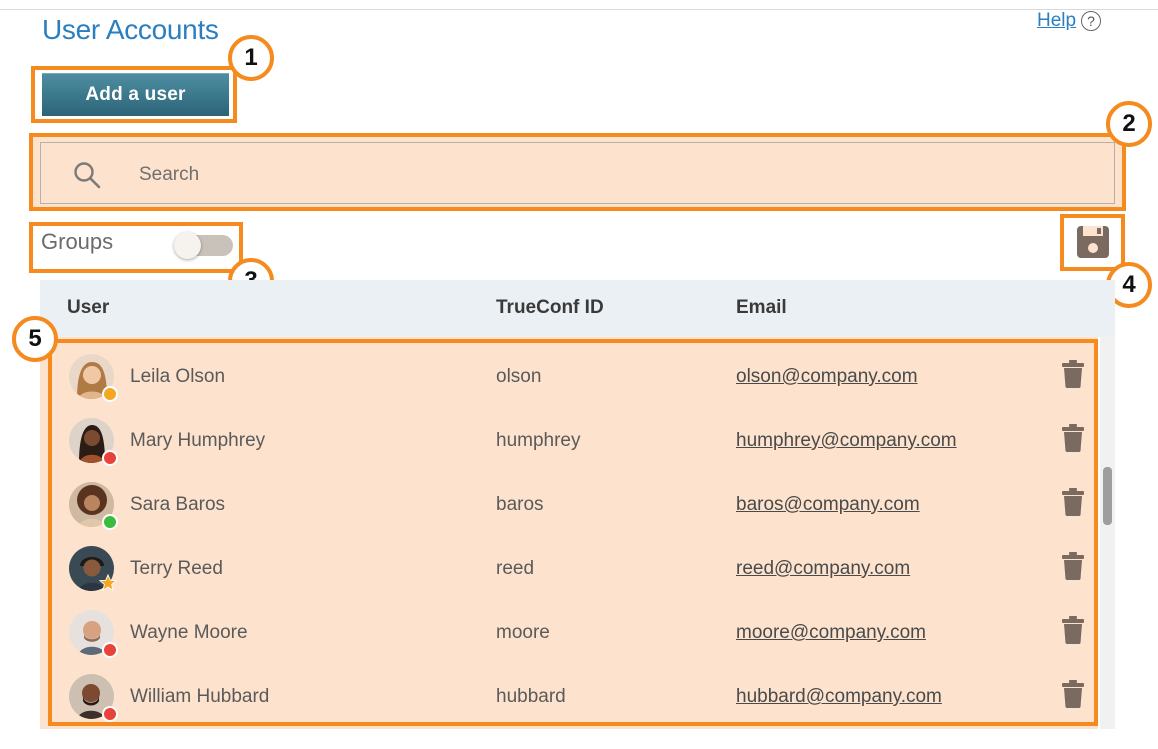  I want to click on help-area: Help ?, so click(1069, 21).